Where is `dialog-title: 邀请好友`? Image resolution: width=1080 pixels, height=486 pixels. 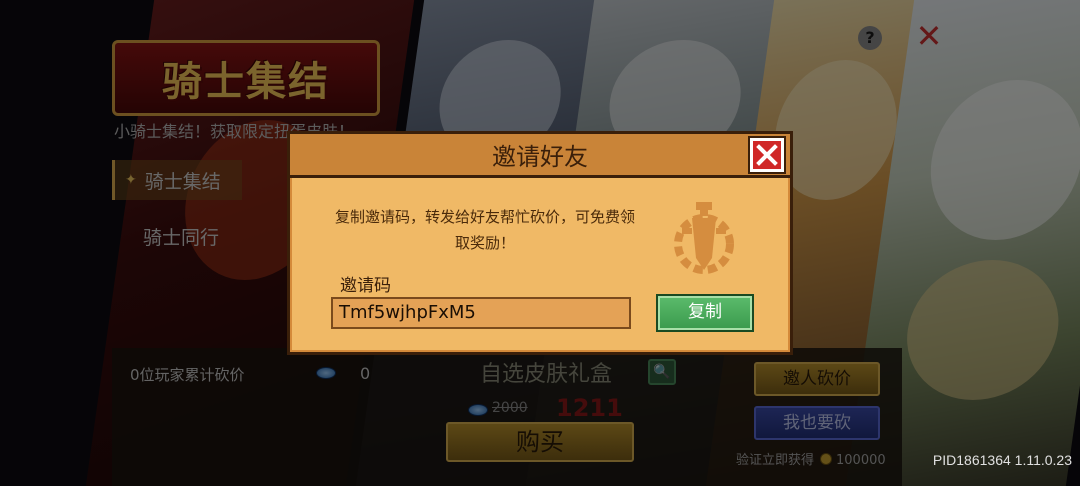
dialog-title: 邀请好友 is located at coordinates (540, 157).